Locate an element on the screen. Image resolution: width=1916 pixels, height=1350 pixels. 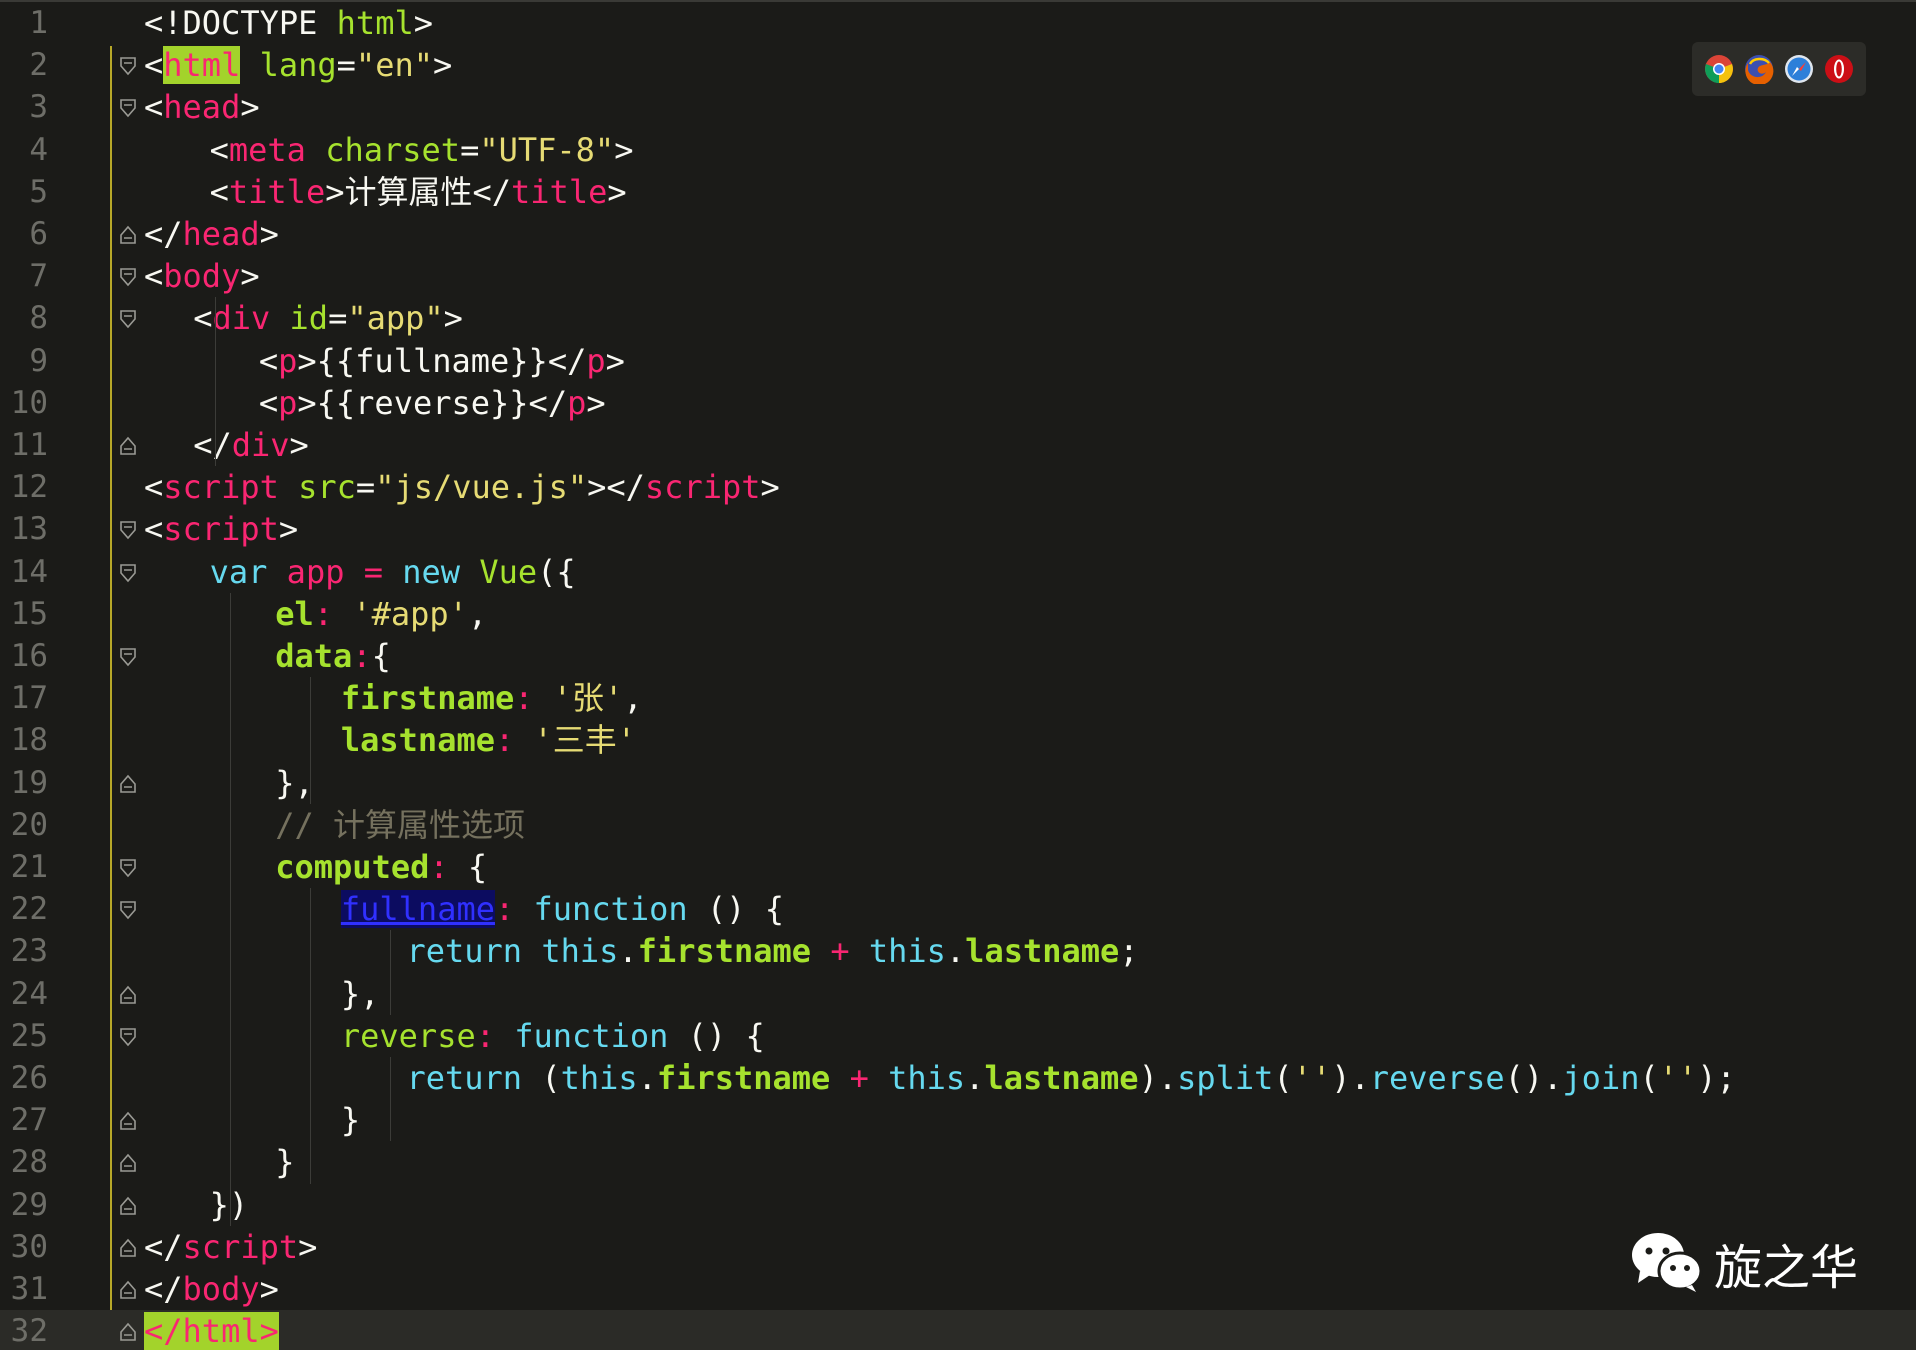
code-token: this is located at coordinates (907, 951).